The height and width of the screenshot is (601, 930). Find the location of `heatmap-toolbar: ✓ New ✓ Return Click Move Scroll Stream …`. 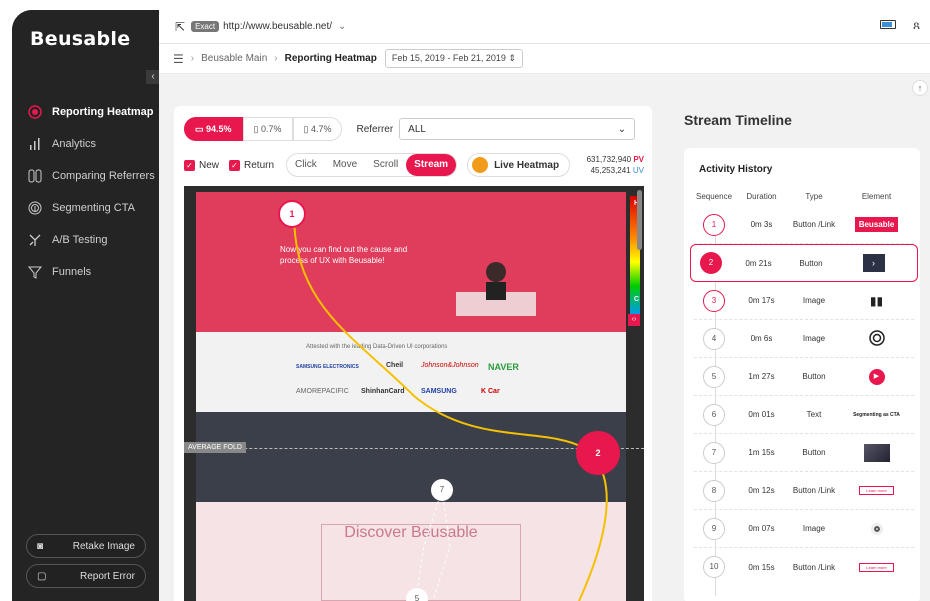

heatmap-toolbar: ✓ New ✓ Return Click Move Scroll Stream … is located at coordinates (414, 165).